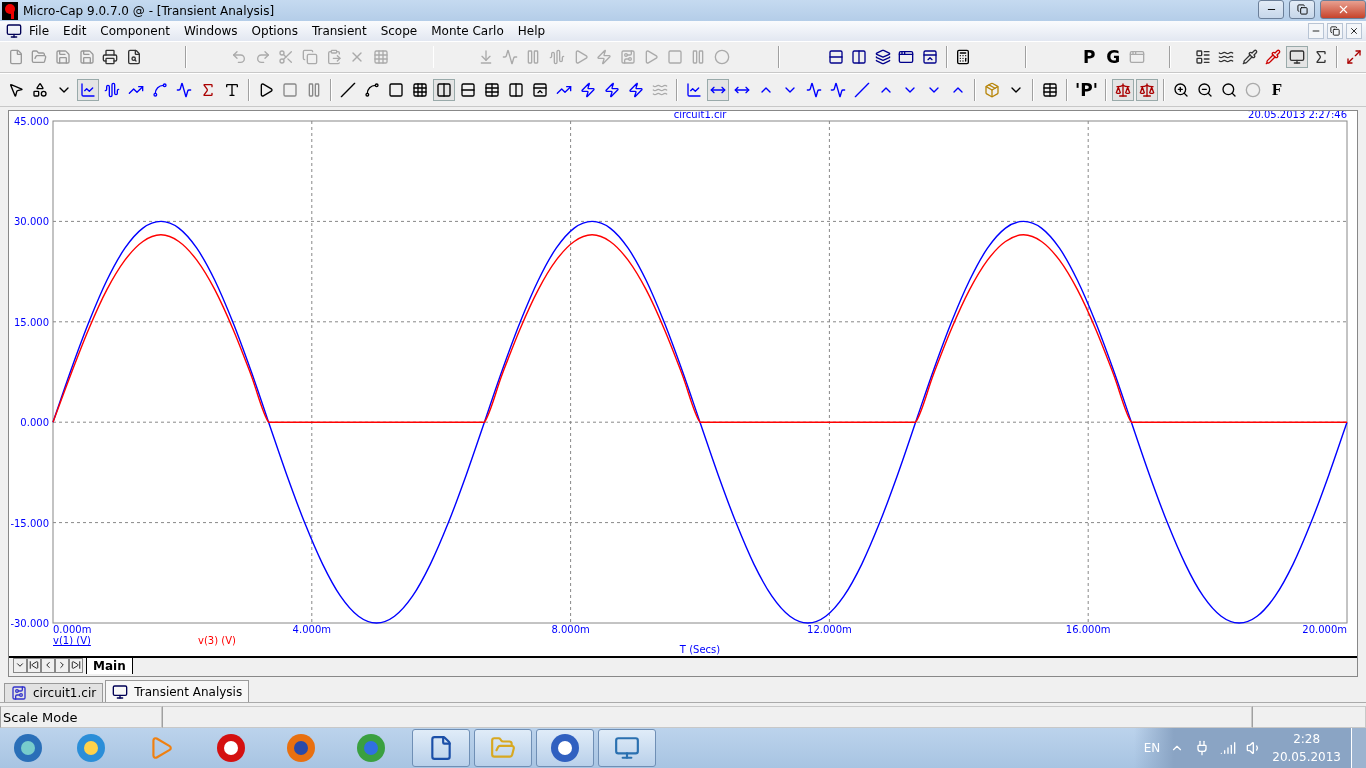  What do you see at coordinates (1306, 757) in the screenshot?
I see `clock-date: 20.05.2013` at bounding box center [1306, 757].